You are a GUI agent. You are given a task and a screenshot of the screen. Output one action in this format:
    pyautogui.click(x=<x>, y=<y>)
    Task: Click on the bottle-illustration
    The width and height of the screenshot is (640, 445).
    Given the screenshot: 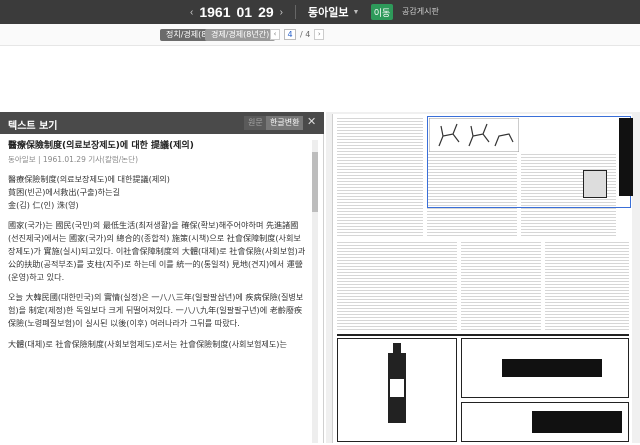 What is the action you would take?
    pyautogui.click(x=397, y=383)
    